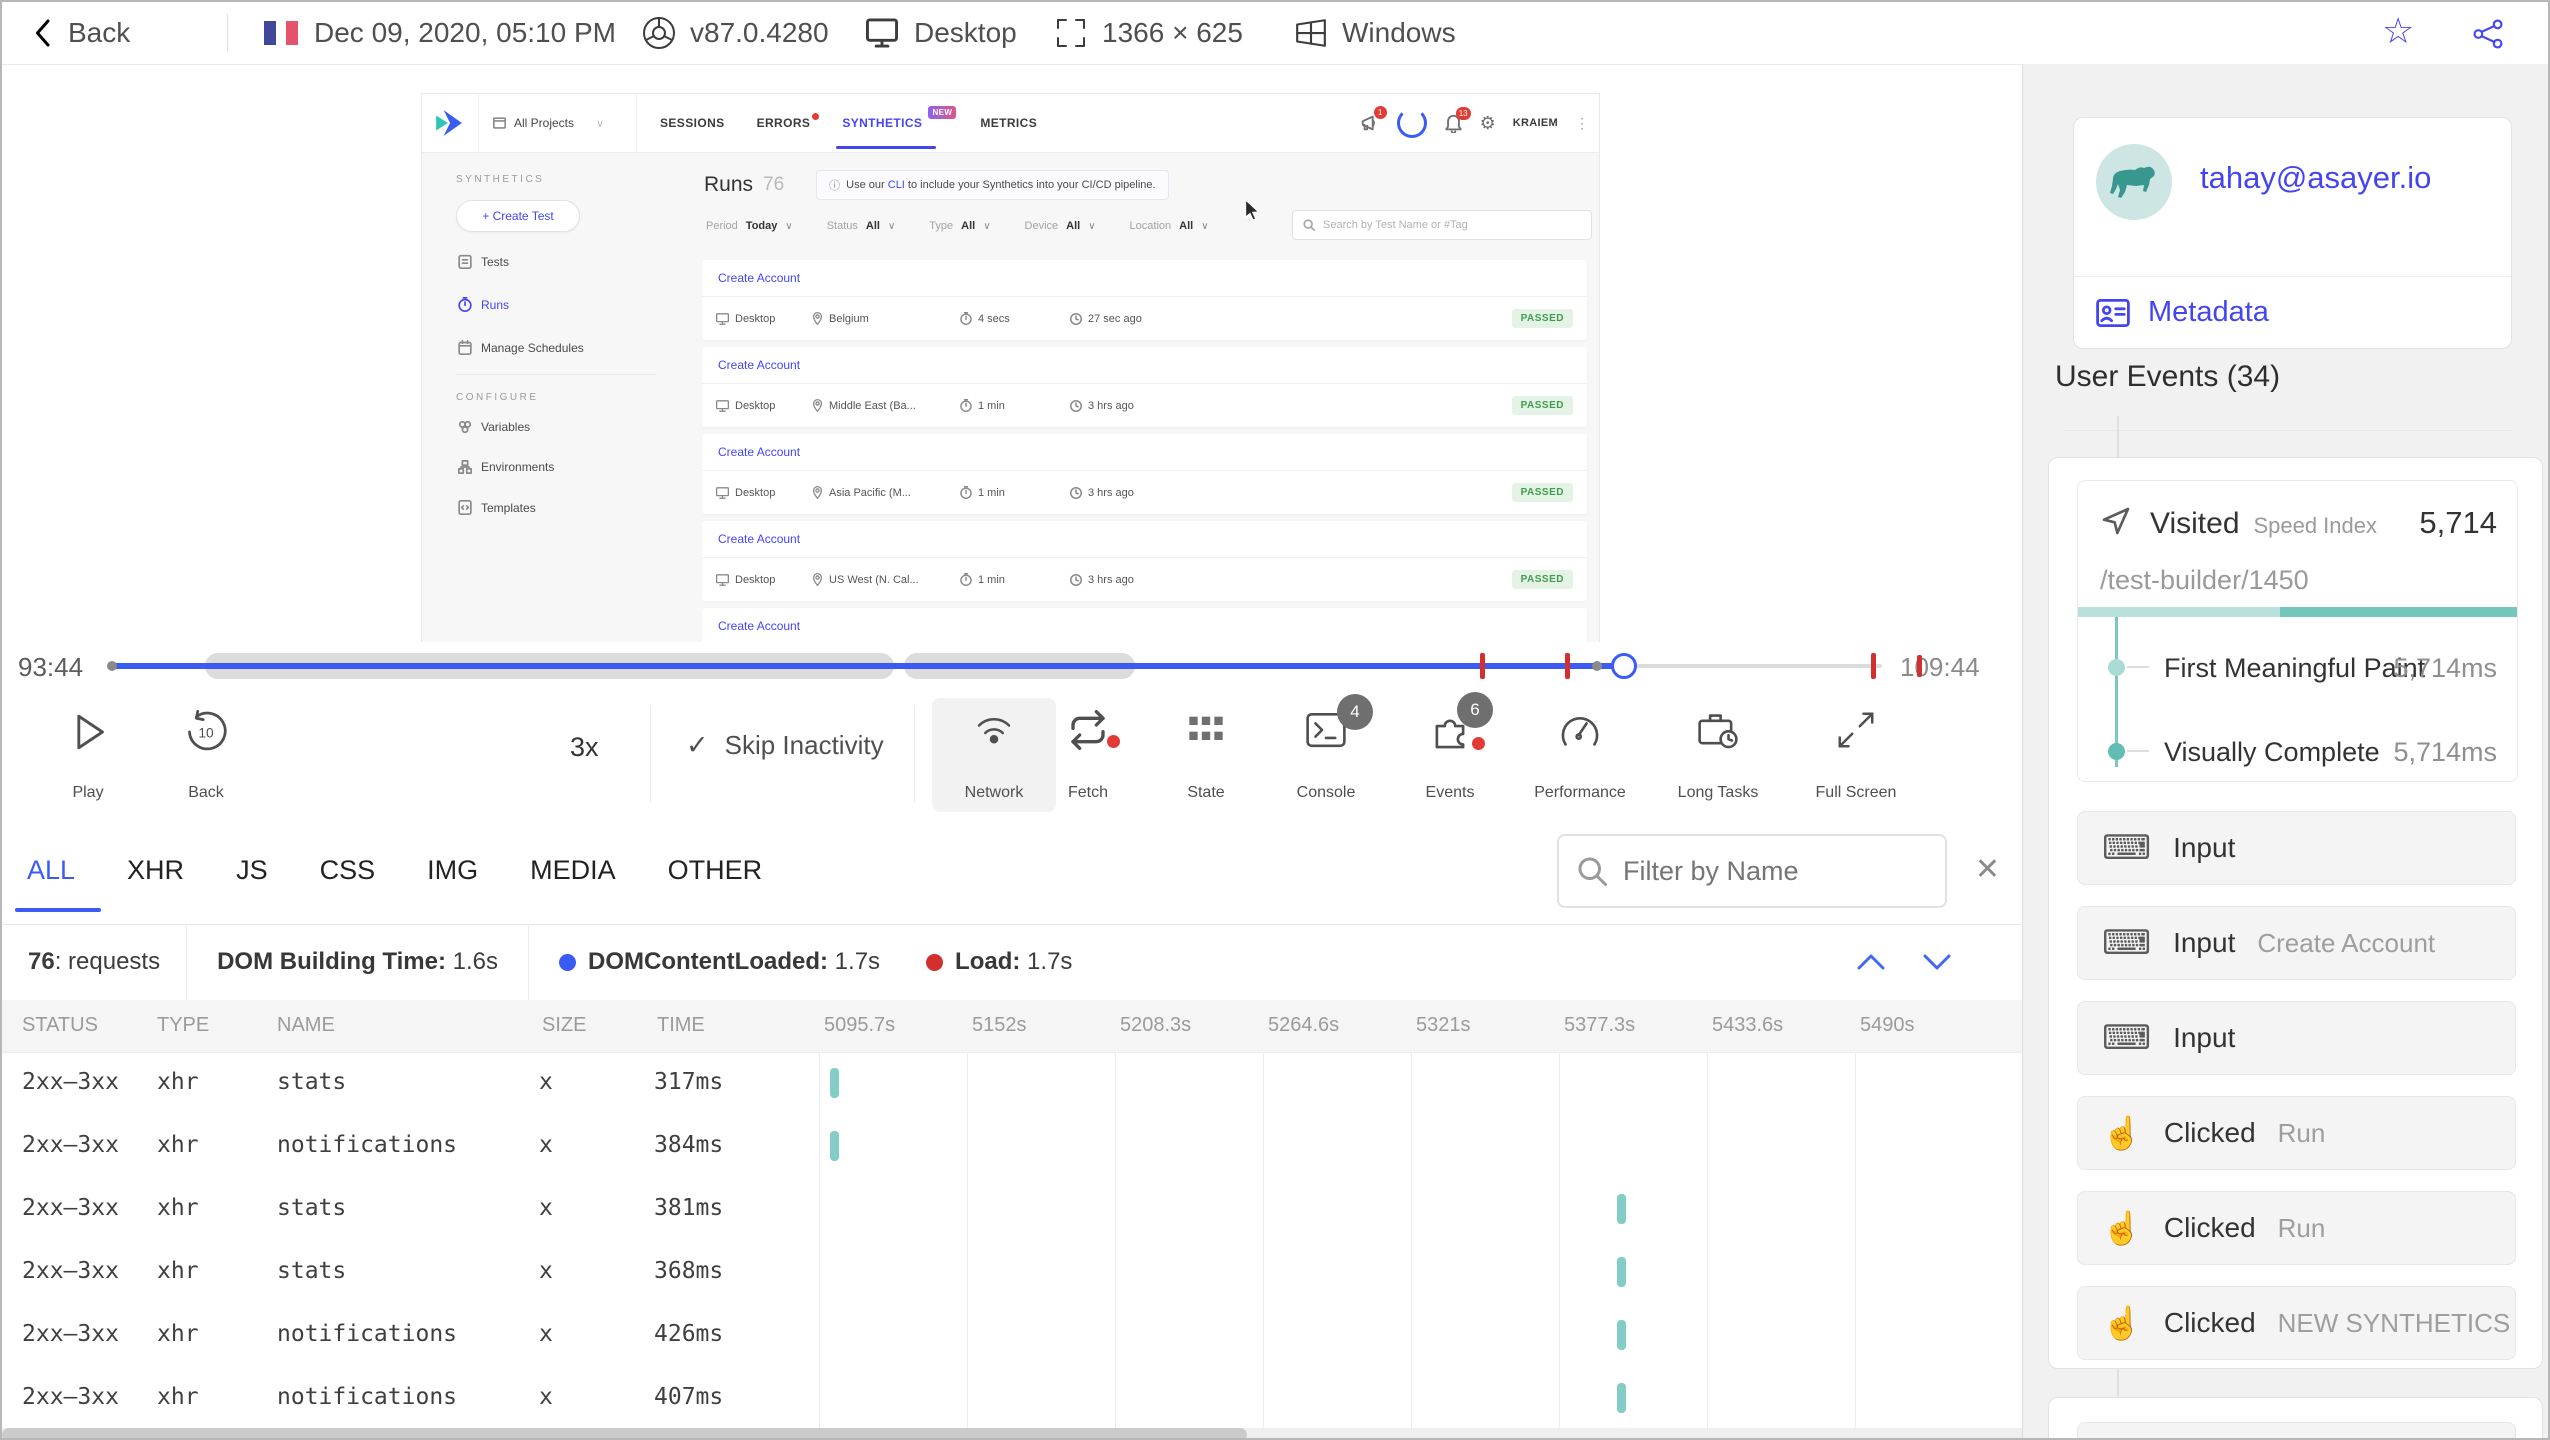  I want to click on run-location: Belgium, so click(886, 318).